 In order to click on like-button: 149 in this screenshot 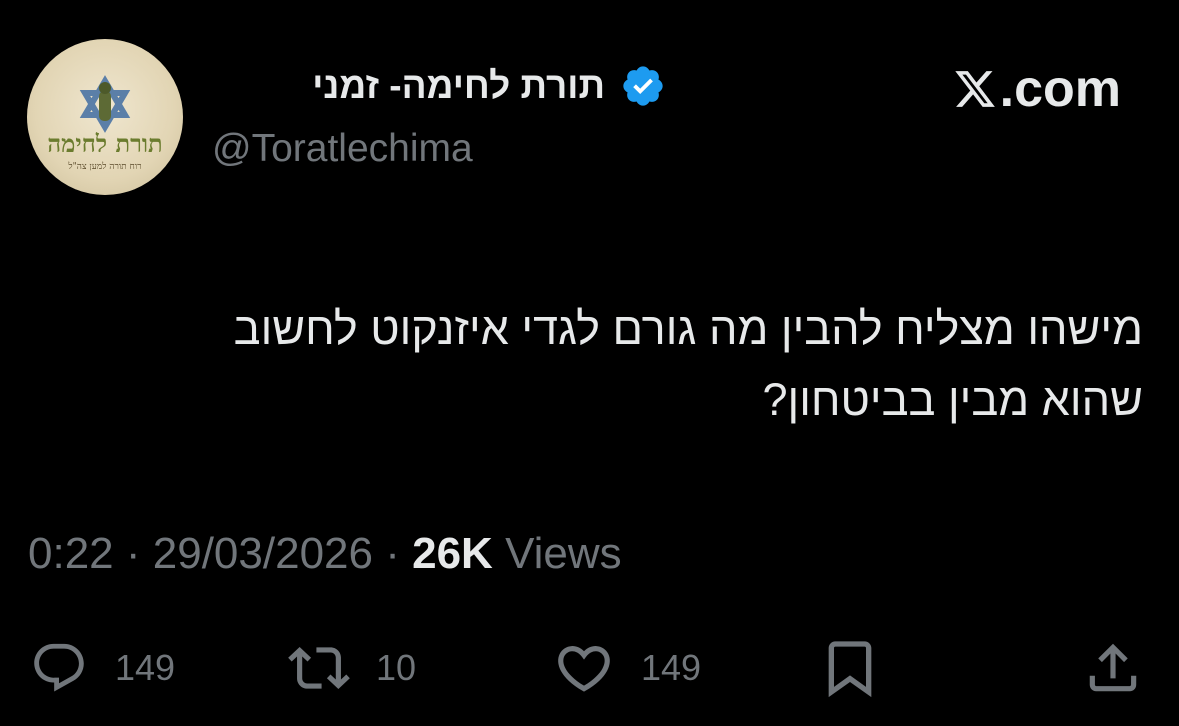, I will do `click(627, 668)`.